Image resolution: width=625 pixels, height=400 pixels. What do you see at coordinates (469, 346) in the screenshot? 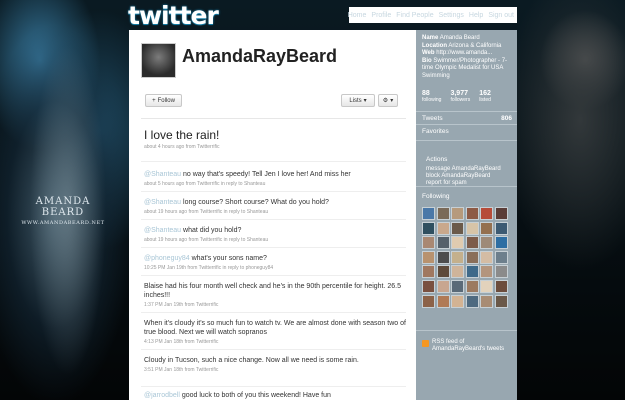
I see `rss-feed-link: RSS feed of AmandaRayBeard's tweets` at bounding box center [469, 346].